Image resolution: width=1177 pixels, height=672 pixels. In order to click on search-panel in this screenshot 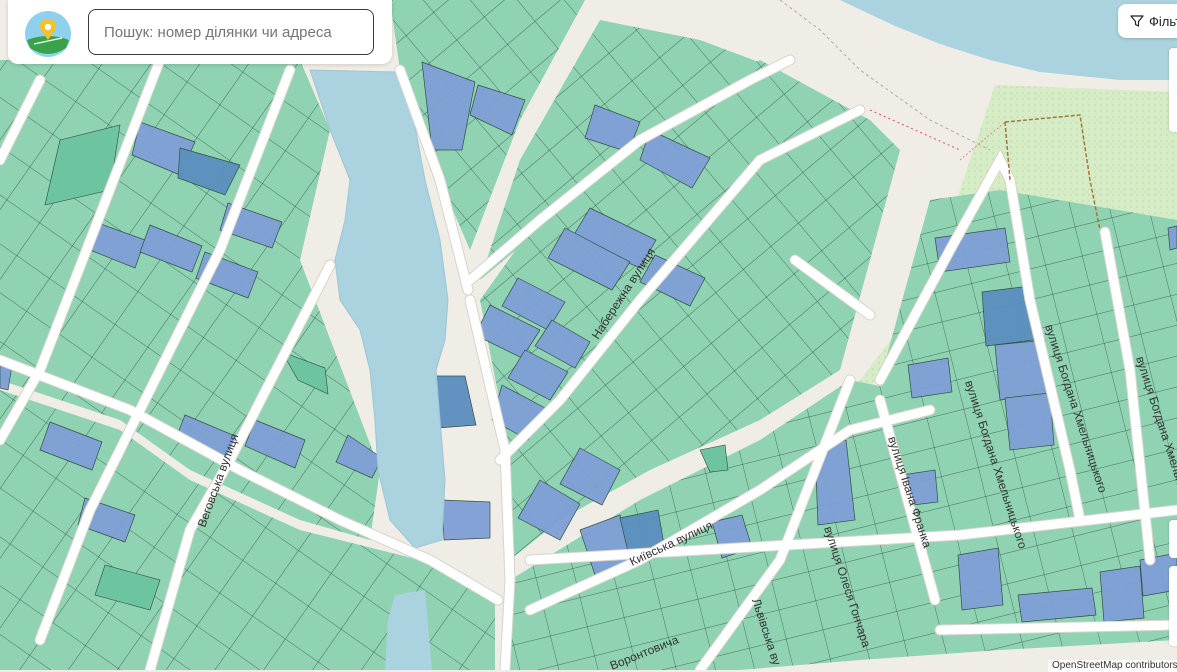, I will do `click(200, 32)`.